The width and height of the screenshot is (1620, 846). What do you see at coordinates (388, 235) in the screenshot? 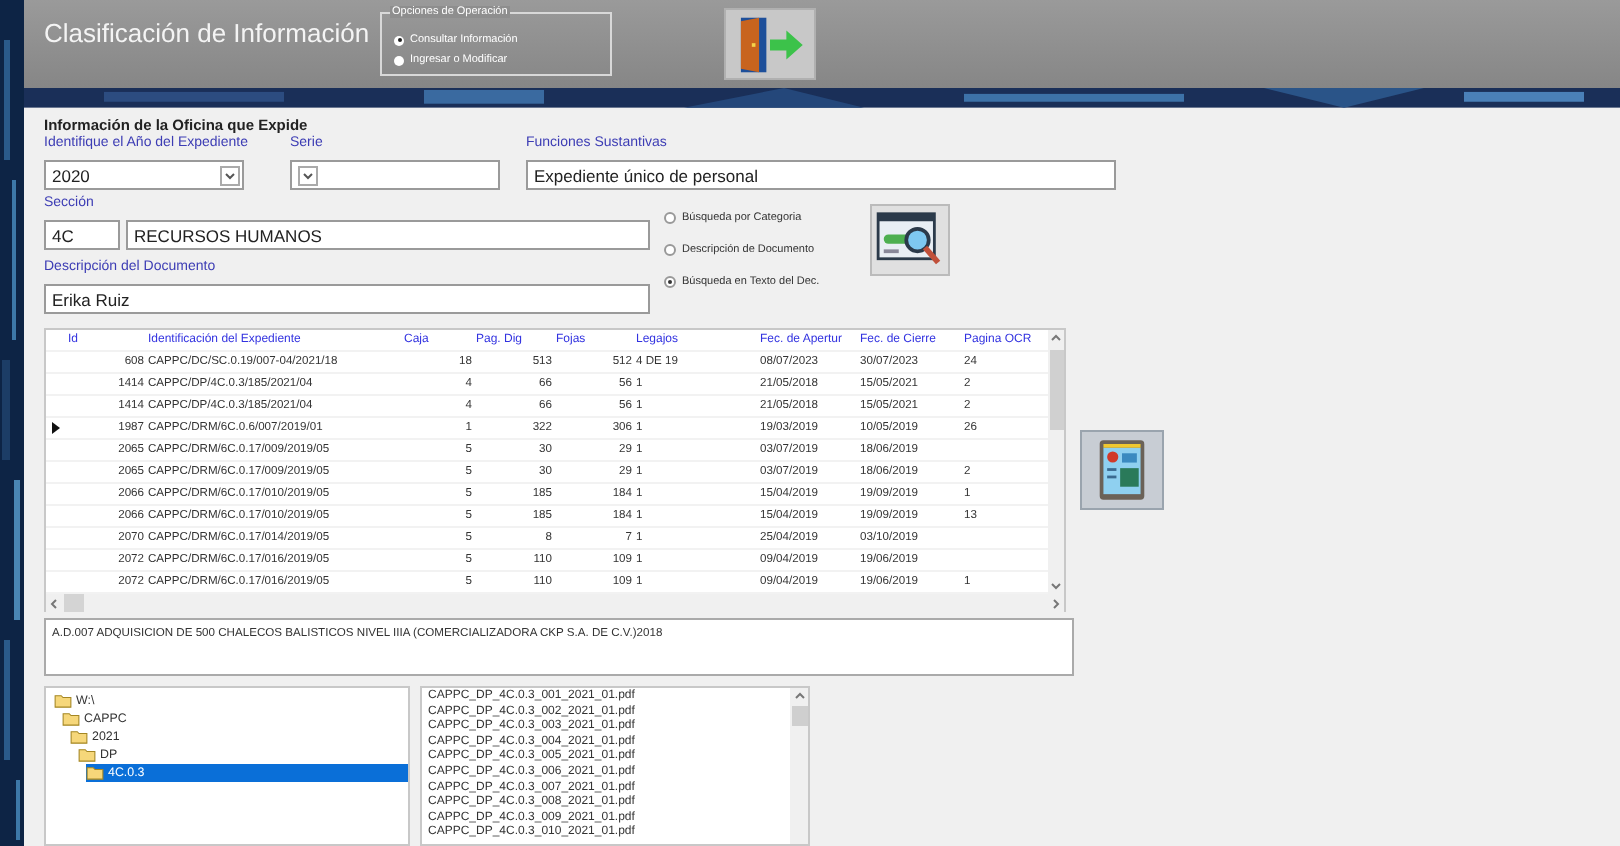
I see `section-name-field: RECURSOS HUMANOS` at bounding box center [388, 235].